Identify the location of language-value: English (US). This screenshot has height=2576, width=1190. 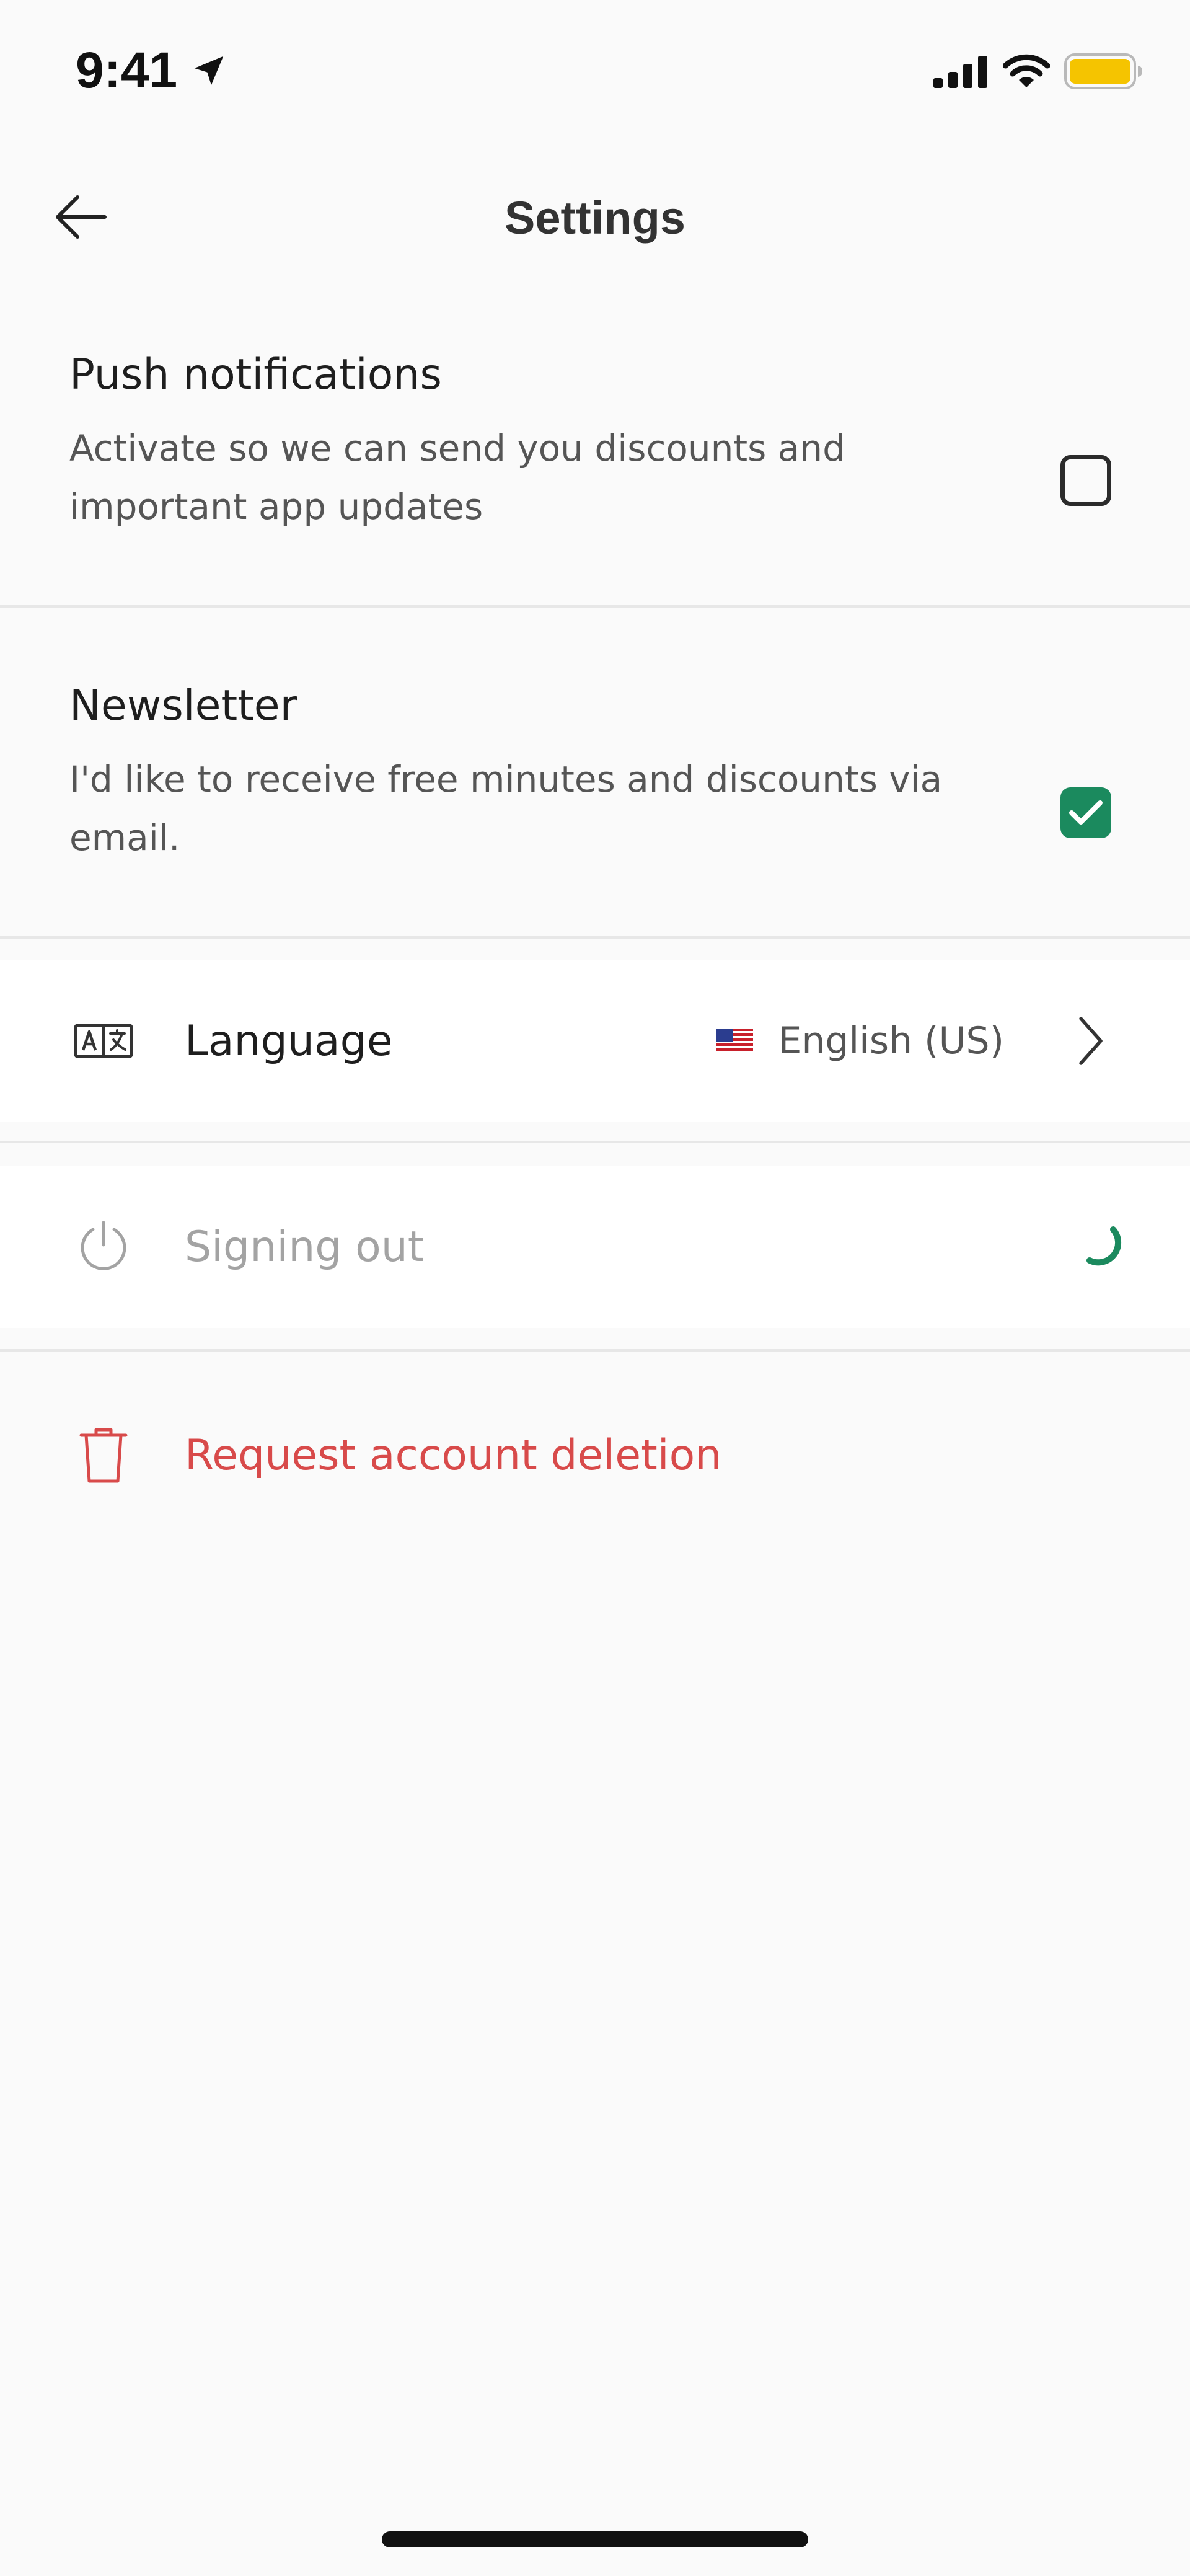
(860, 1041).